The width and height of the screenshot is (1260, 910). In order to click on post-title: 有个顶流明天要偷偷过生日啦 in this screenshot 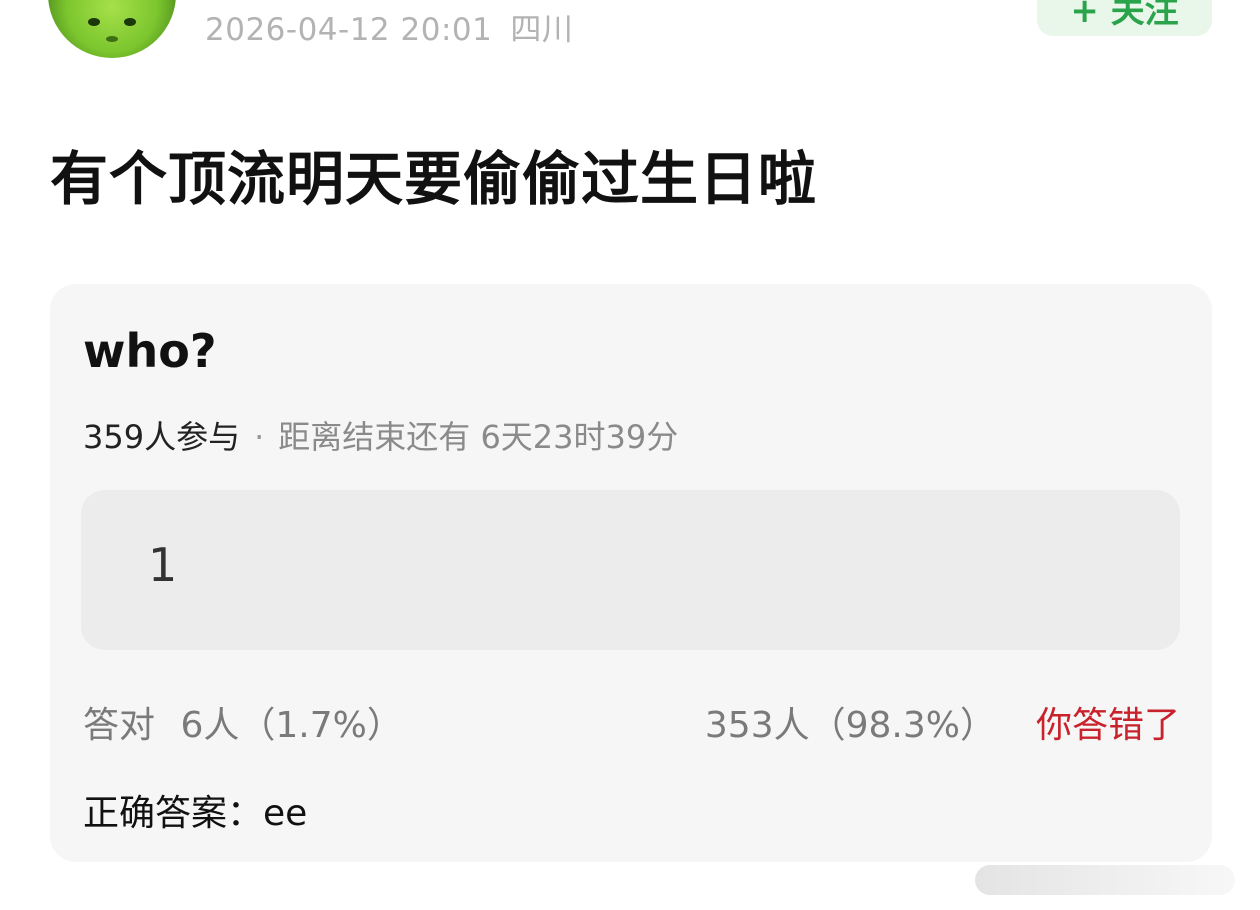, I will do `click(434, 179)`.